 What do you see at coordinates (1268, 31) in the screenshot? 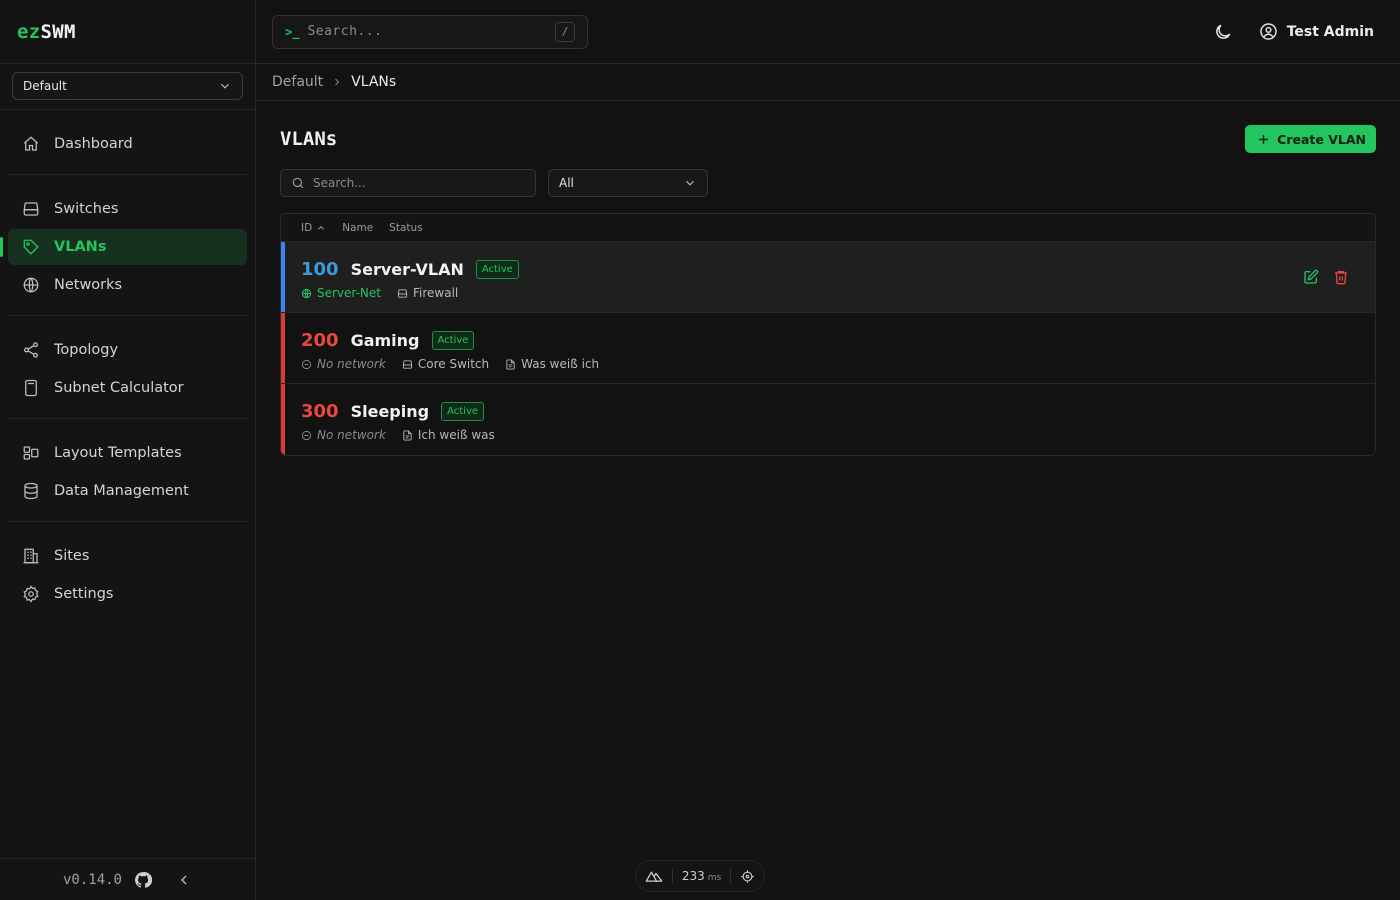
I see `user-circle-icon` at bounding box center [1268, 31].